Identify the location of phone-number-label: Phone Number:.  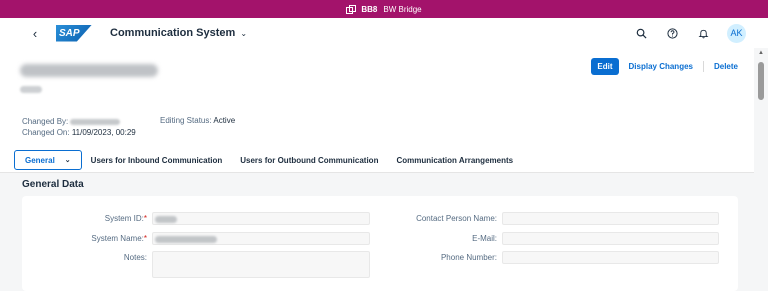
(468, 257).